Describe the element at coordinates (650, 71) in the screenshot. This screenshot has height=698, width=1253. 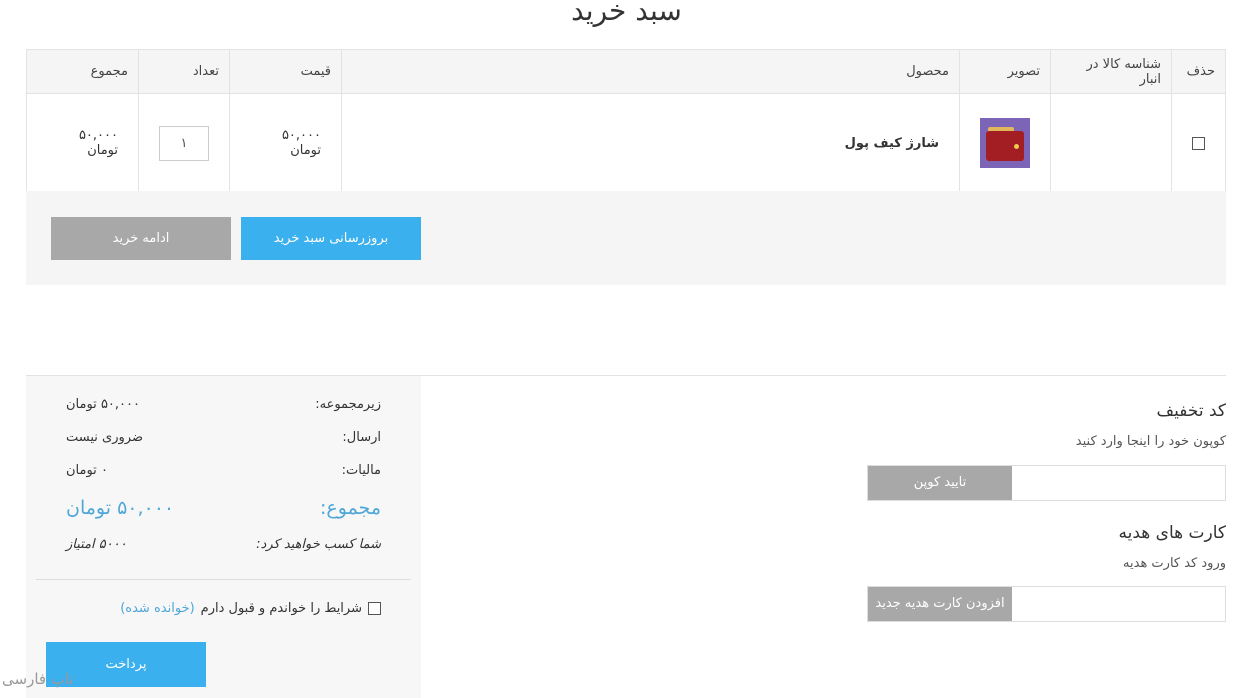
I see `header-product: محصول` at that location.